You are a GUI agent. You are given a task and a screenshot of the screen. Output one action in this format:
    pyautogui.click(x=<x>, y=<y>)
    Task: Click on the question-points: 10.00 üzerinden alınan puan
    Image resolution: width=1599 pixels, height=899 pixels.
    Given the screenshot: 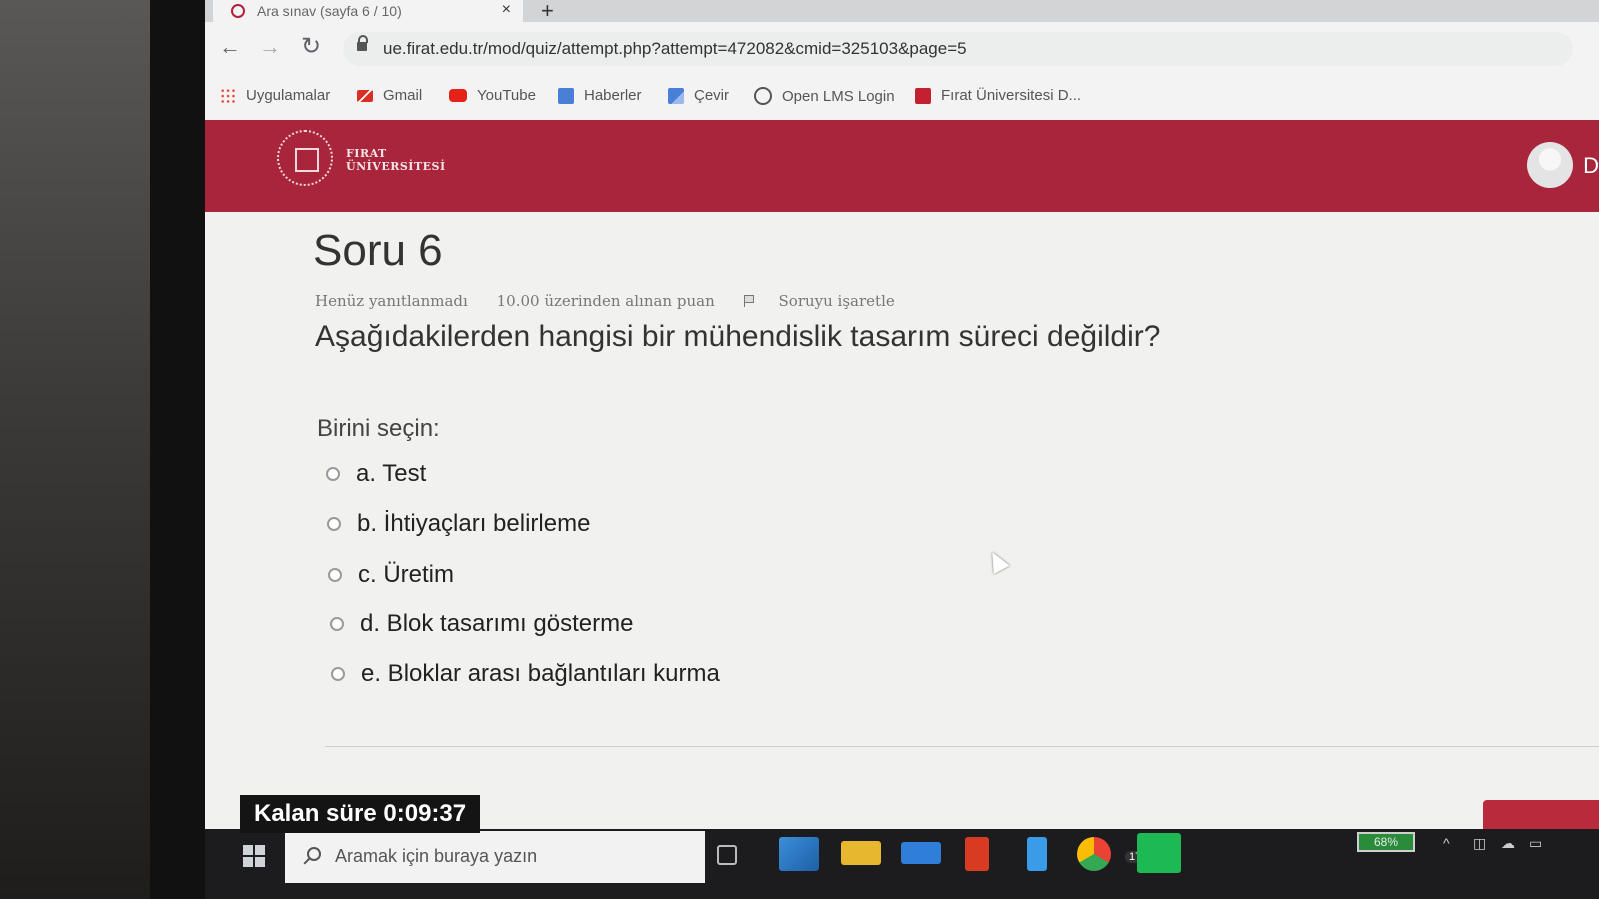 What is the action you would take?
    pyautogui.click(x=605, y=301)
    